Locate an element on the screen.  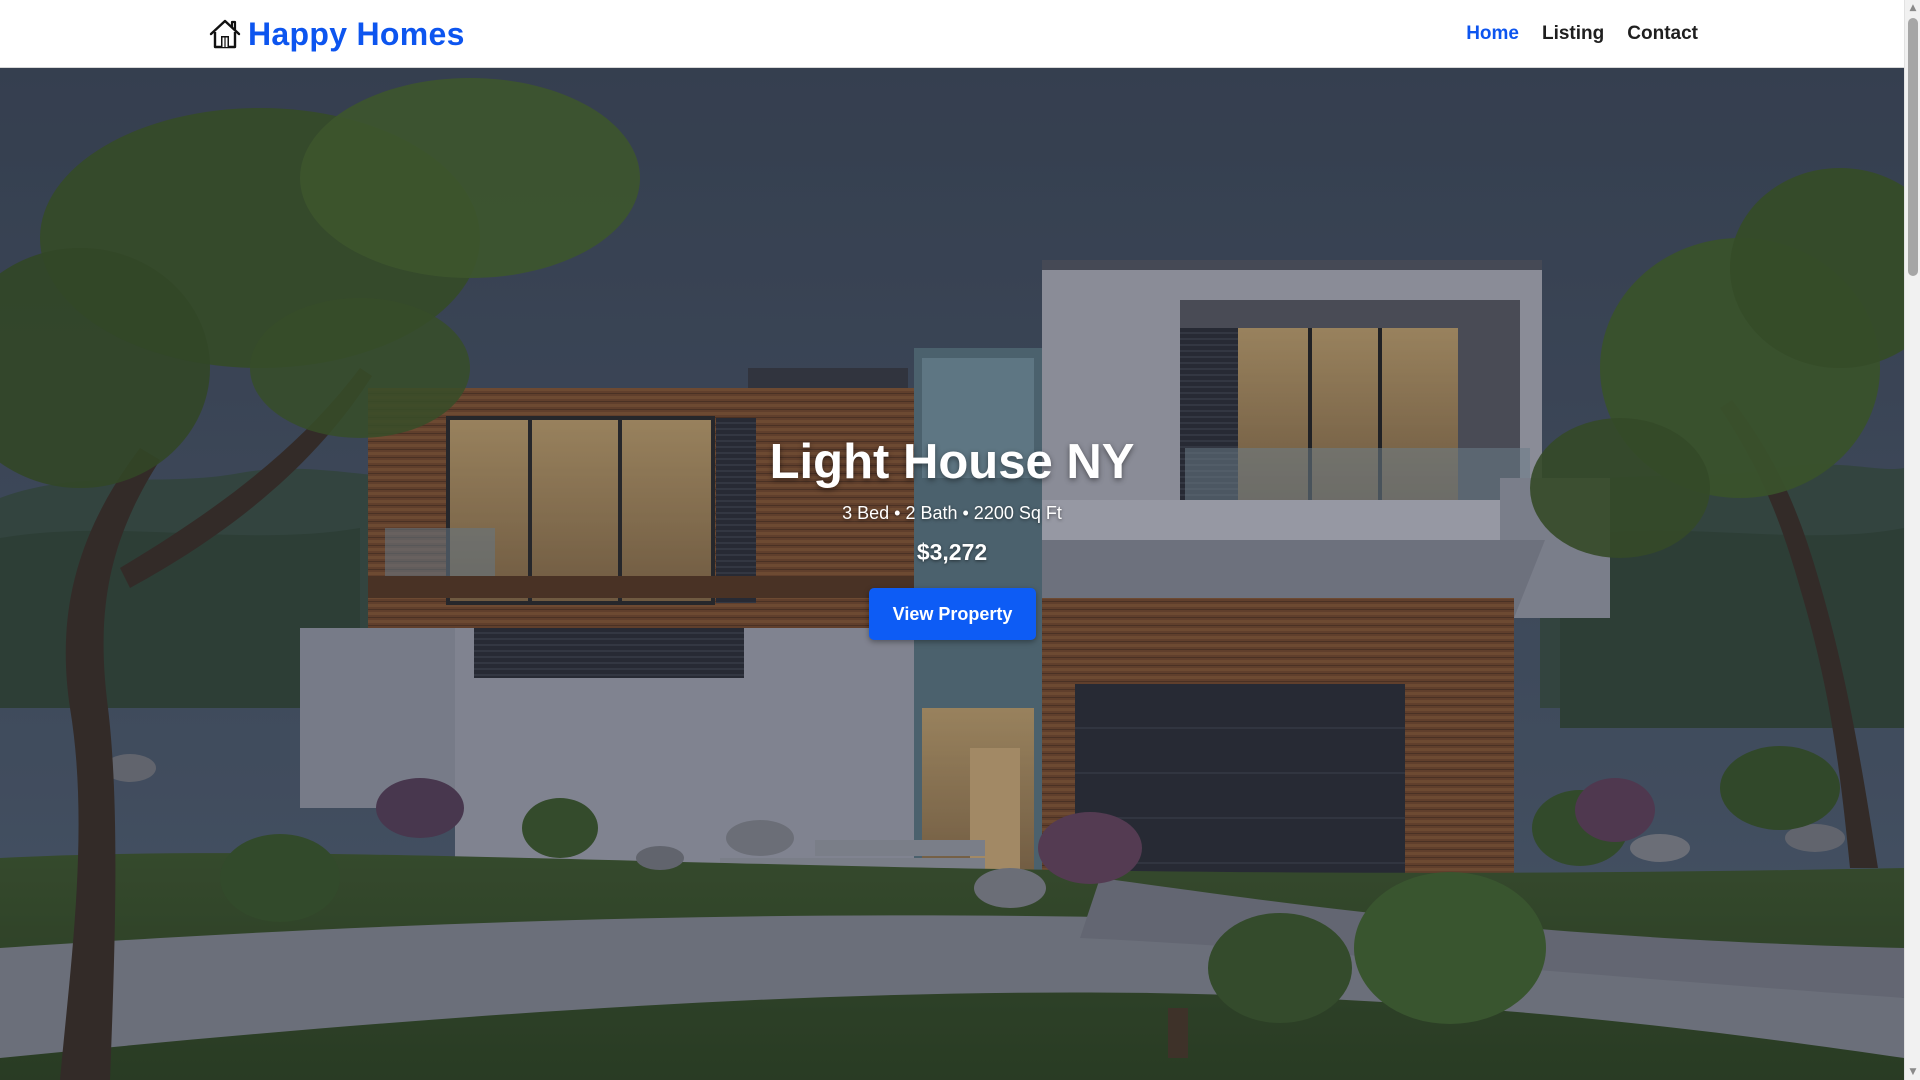
navbar: Happy Homes Home Listing Contact is located at coordinates (952, 34).